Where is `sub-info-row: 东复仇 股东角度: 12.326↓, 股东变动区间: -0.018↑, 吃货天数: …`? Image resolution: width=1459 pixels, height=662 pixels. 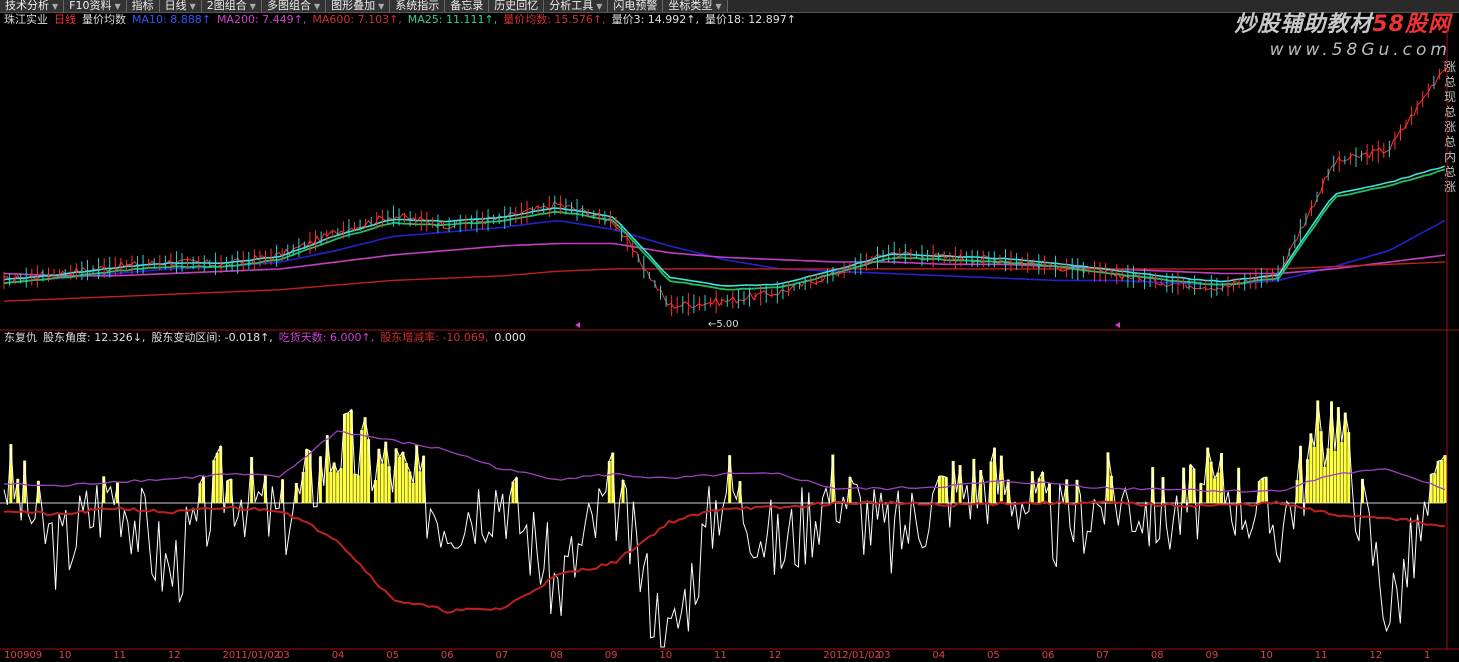 sub-info-row: 东复仇 股东角度: 12.326↓, 股东变动区间: -0.018↑, 吃货天数: … is located at coordinates (265, 338).